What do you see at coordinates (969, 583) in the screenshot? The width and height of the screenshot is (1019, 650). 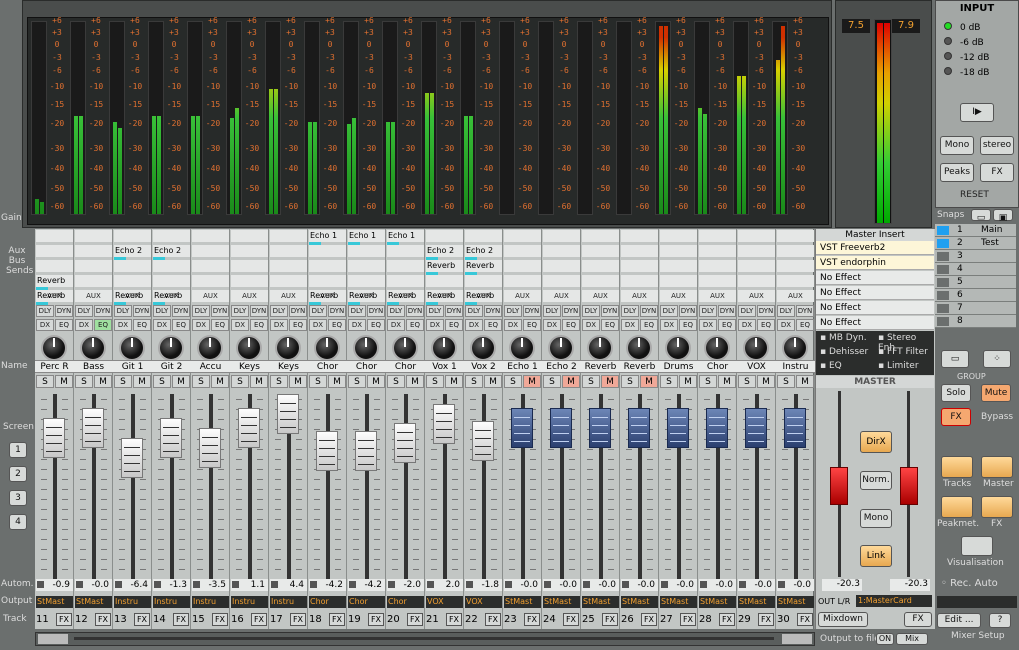 I see `rec-auto-toggle: ◦ Rec. Auto` at bounding box center [969, 583].